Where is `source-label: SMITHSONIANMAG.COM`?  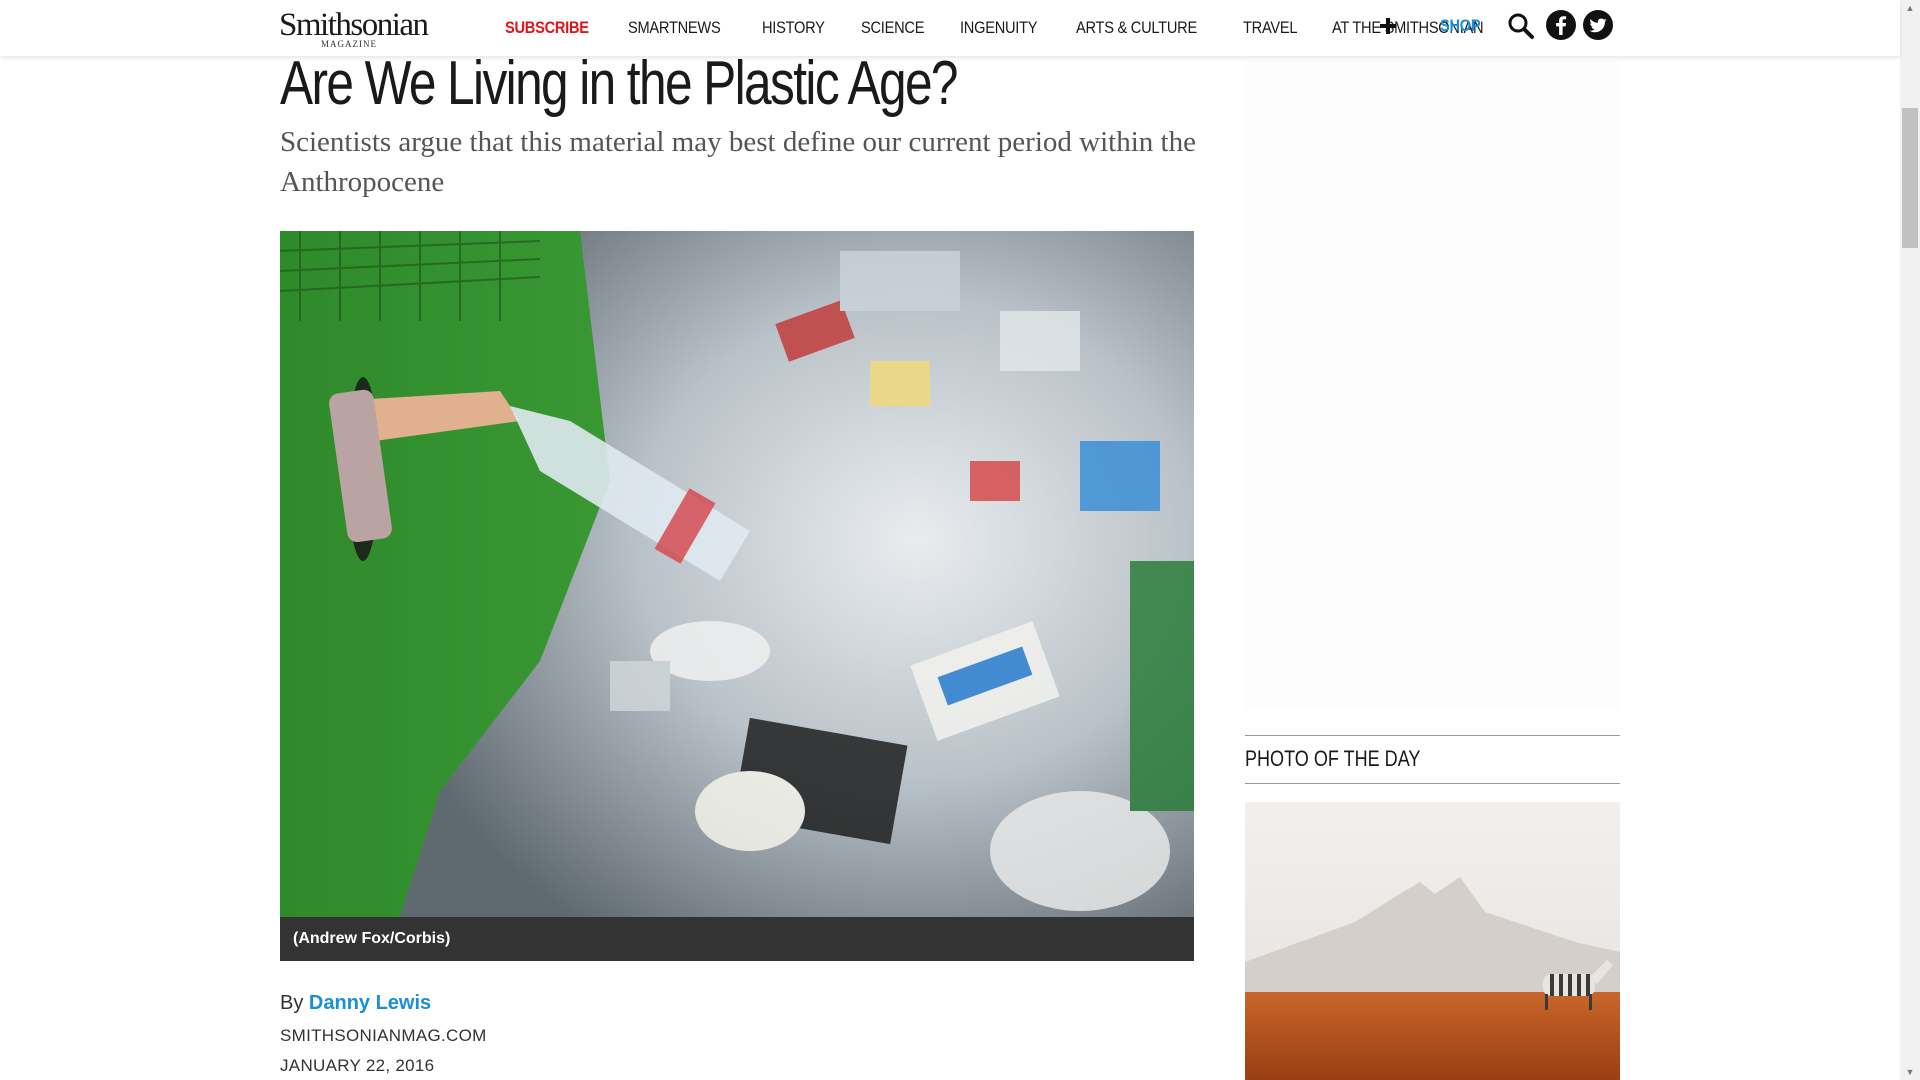
source-label: SMITHSONIANMAG.COM is located at coordinates (383, 1035).